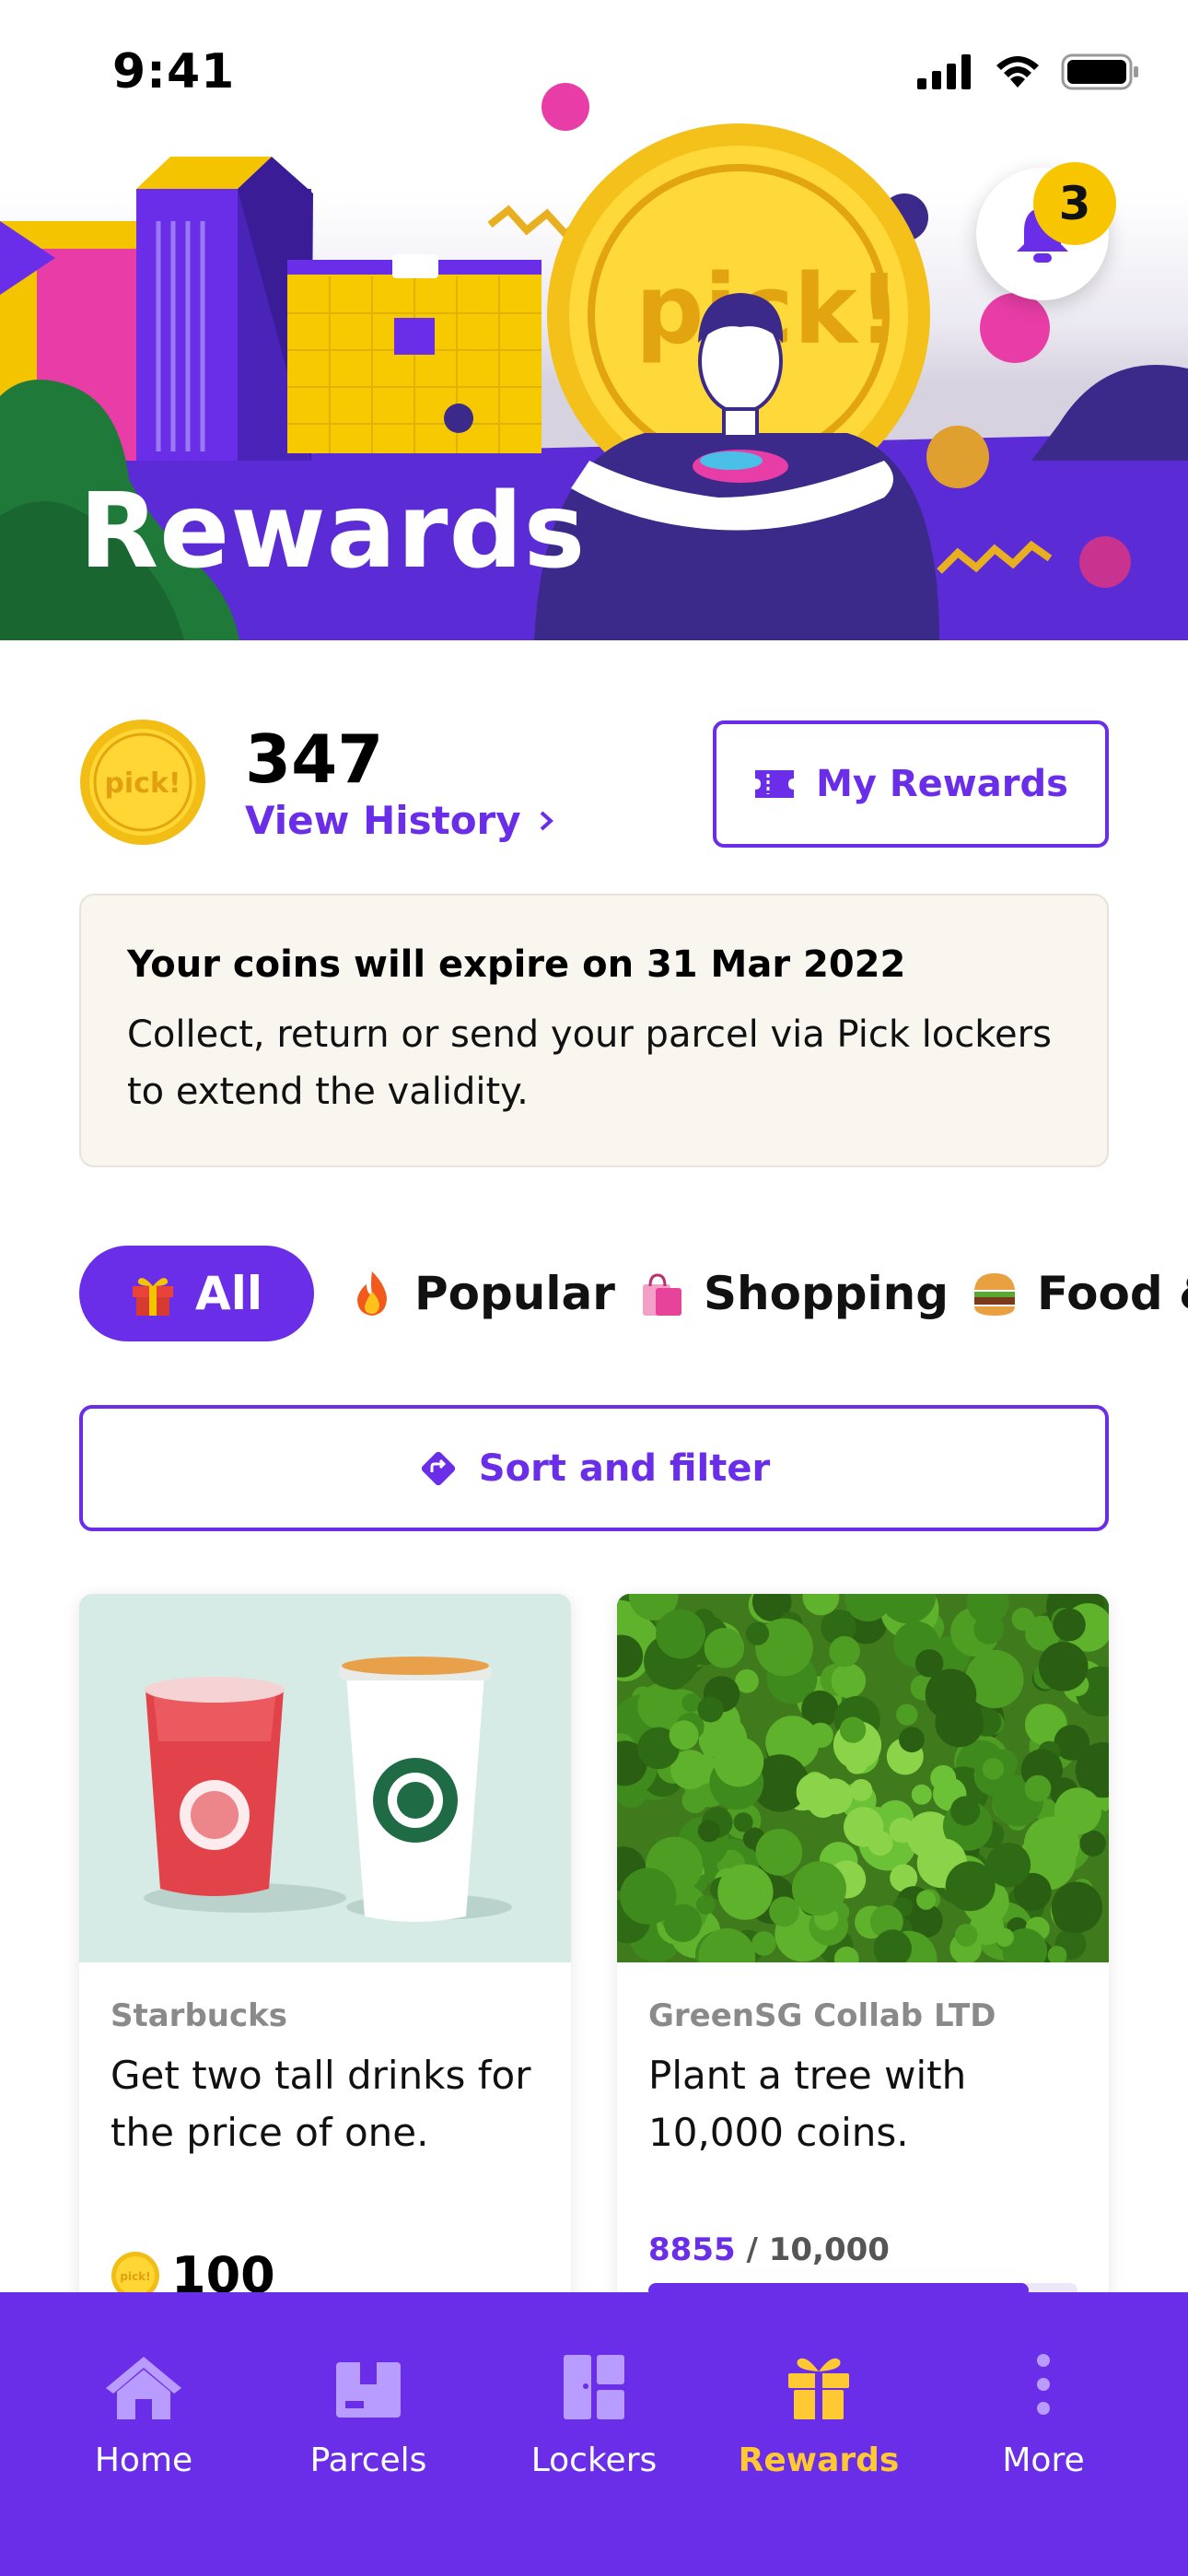  Describe the element at coordinates (807, 2104) in the screenshot. I see `reward-description: Plant a tree with 10,000 coins.` at that location.